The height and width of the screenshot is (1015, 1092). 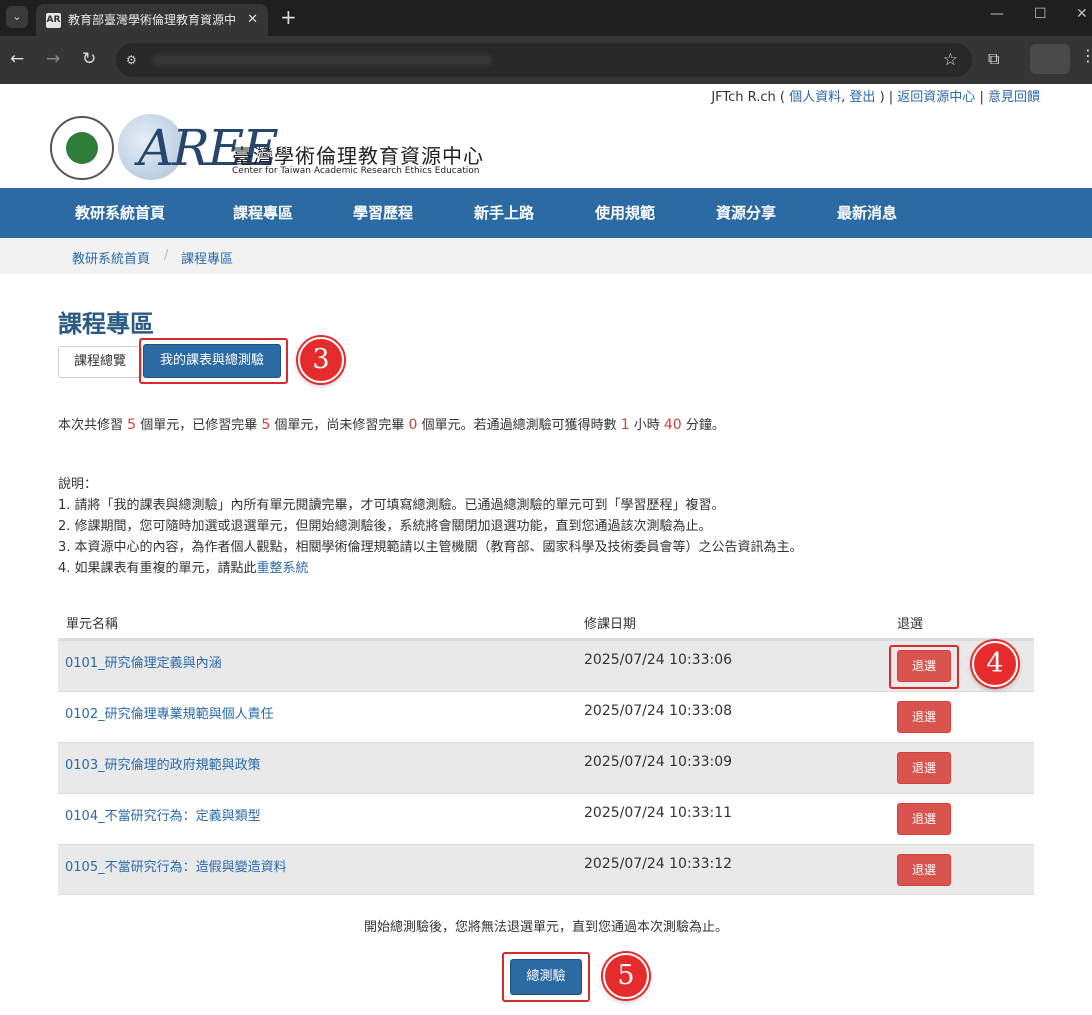 What do you see at coordinates (910, 624) in the screenshot?
I see `header-drop: 退選` at bounding box center [910, 624].